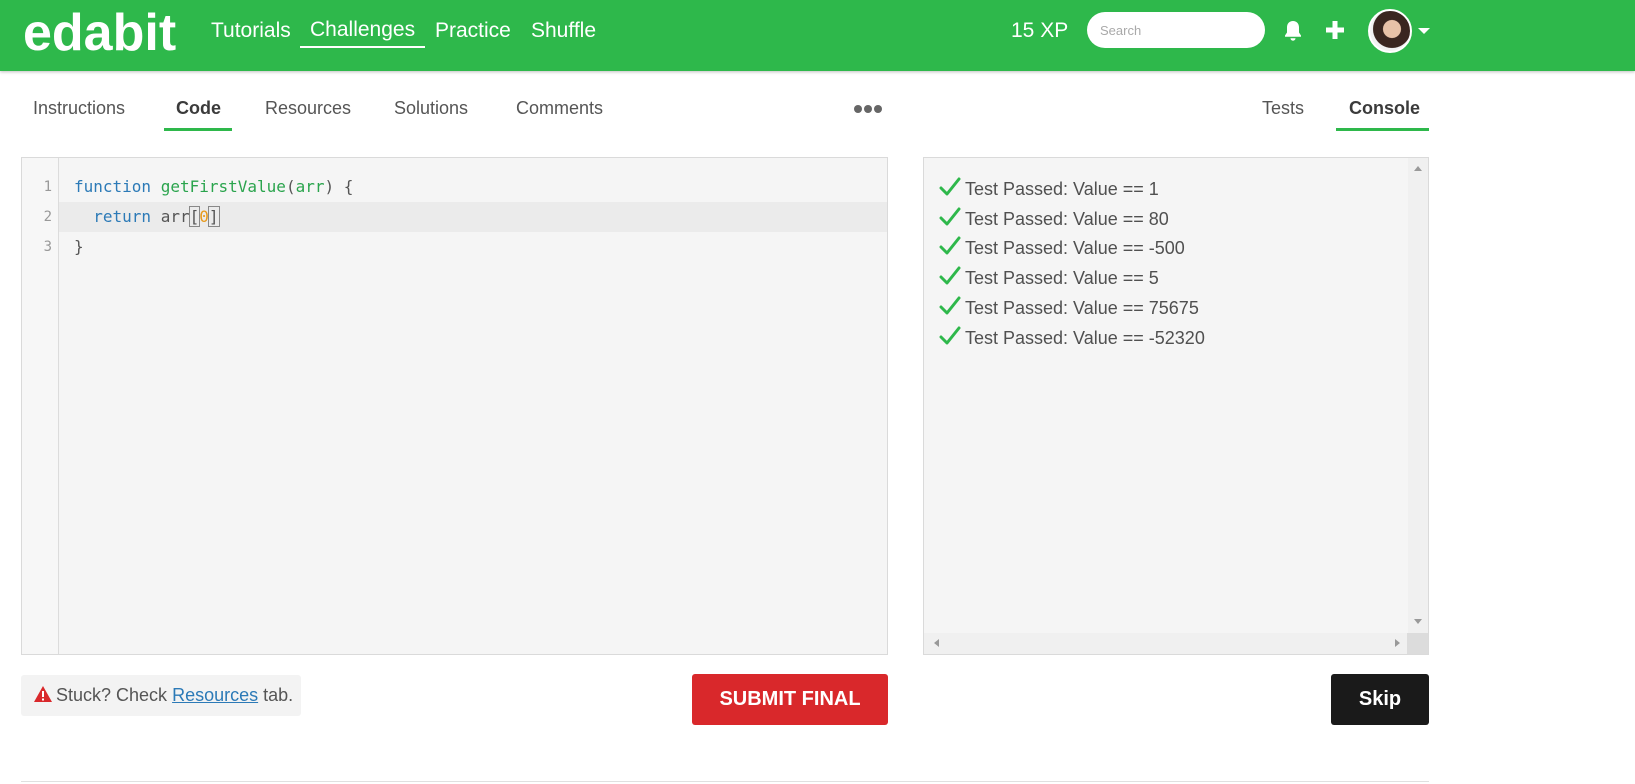 The width and height of the screenshot is (1635, 784). Describe the element at coordinates (175, 216) in the screenshot. I see `code-identifier: arr` at that location.